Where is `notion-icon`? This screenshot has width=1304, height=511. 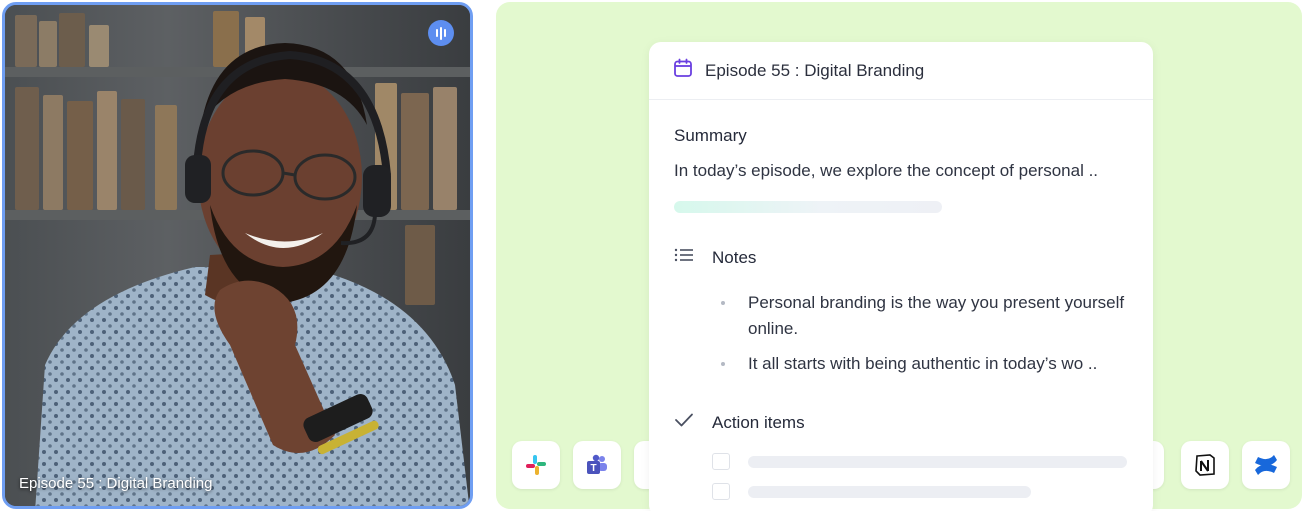 notion-icon is located at coordinates (1205, 465).